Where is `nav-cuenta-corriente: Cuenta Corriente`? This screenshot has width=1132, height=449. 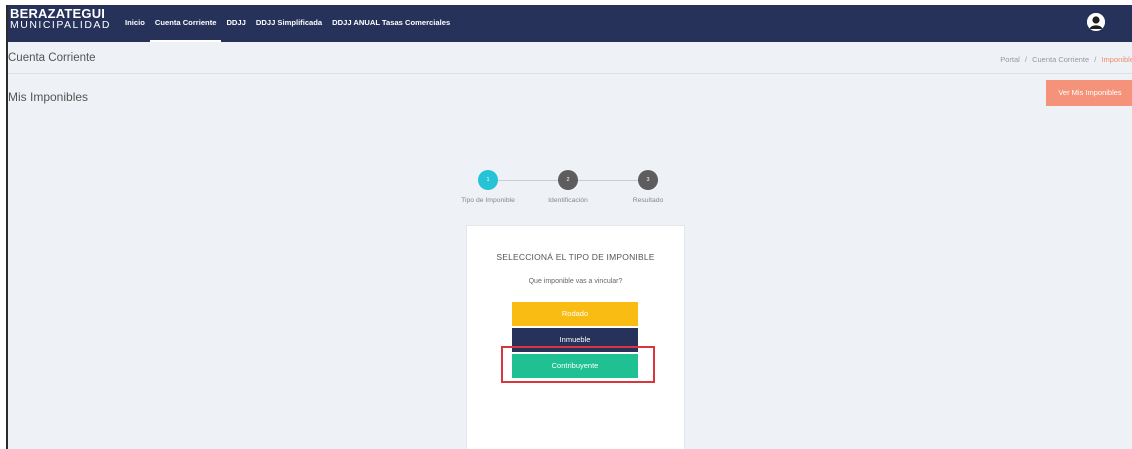 nav-cuenta-corriente: Cuenta Corriente is located at coordinates (185, 23).